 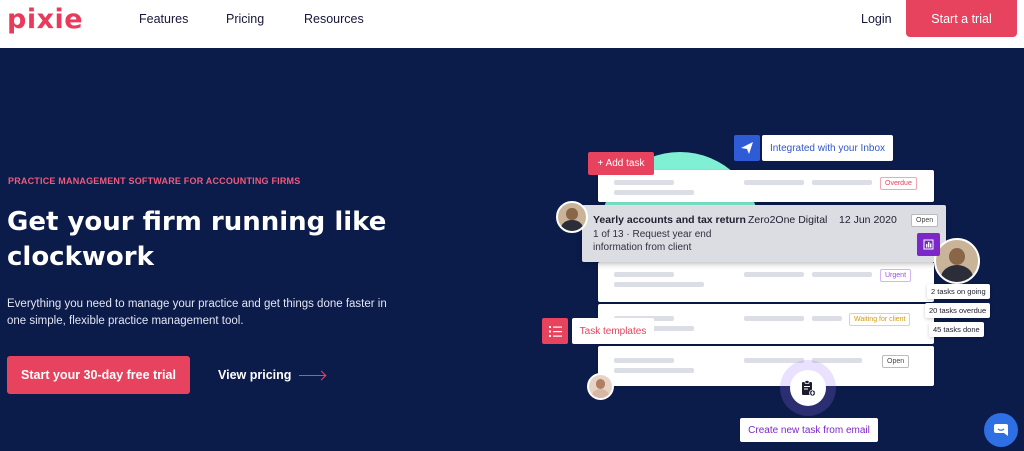 I want to click on list-icon, so click(x=555, y=331).